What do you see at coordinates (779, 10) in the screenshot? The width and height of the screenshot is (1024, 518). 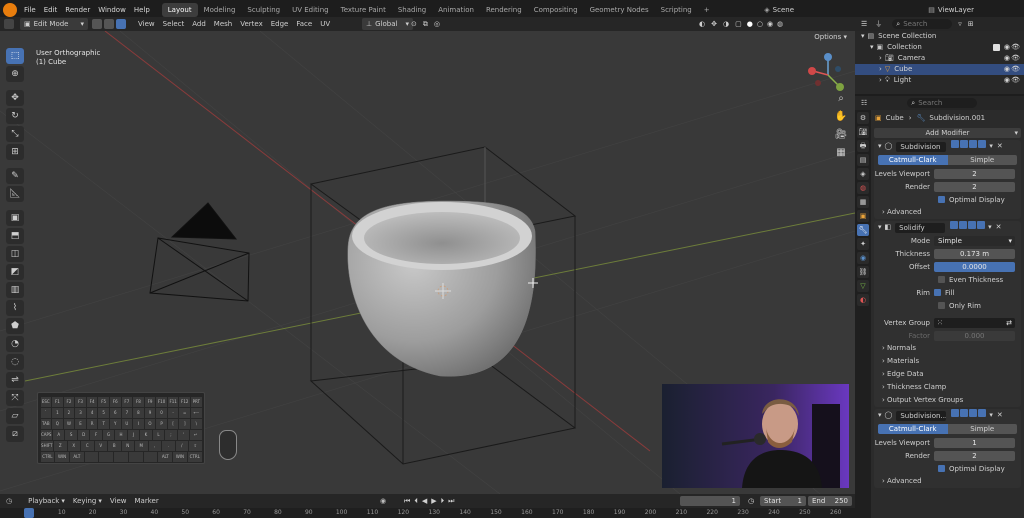 I see `scene-selector: ◈ Scene` at bounding box center [779, 10].